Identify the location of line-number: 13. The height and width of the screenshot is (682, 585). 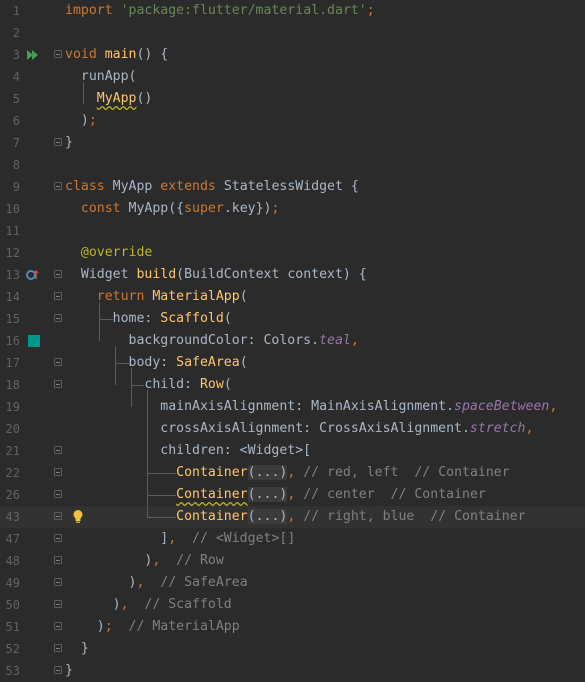
(12, 275).